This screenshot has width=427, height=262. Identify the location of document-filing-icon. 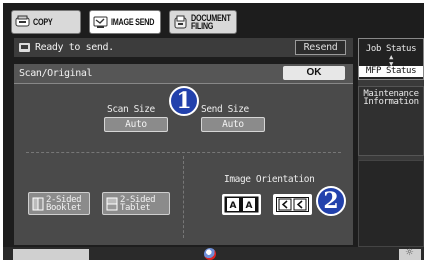
(180, 22).